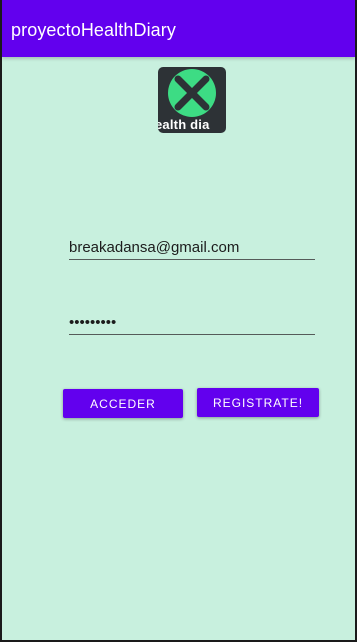 The width and height of the screenshot is (357, 642). I want to click on registrate-button: REGISTRATE!, so click(258, 402).